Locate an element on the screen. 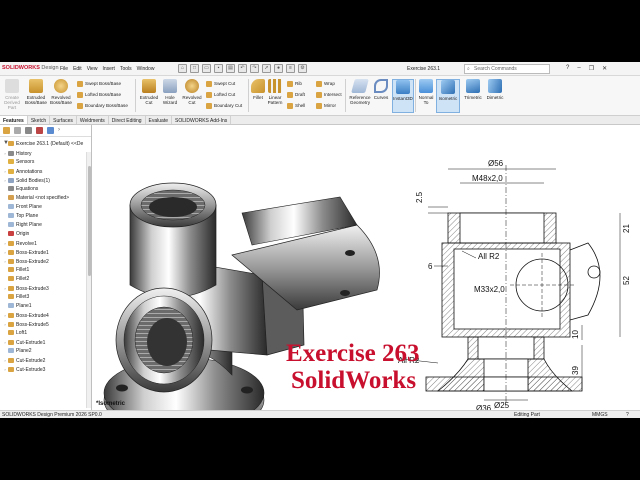  tree-item: › Revolve1 is located at coordinates (19, 243).